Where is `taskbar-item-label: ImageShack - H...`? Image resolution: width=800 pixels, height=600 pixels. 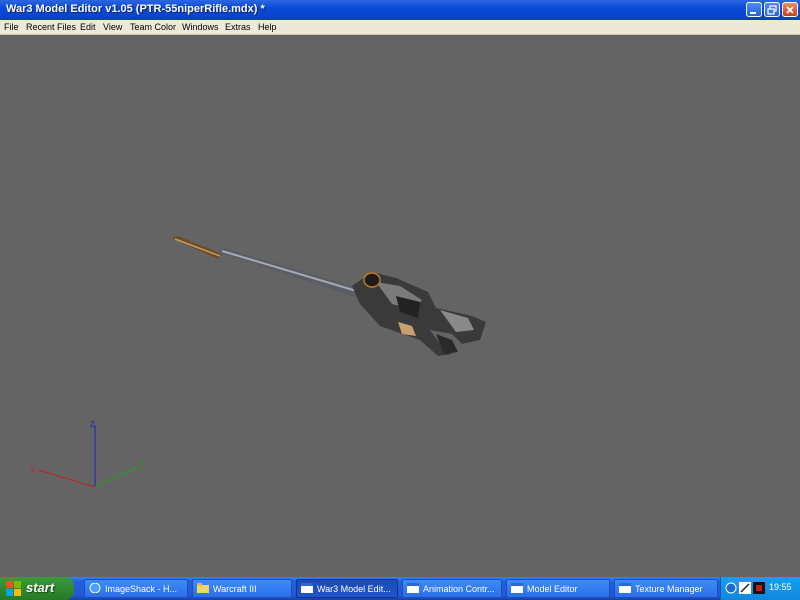
taskbar-item-label: ImageShack - H... is located at coordinates (141, 589).